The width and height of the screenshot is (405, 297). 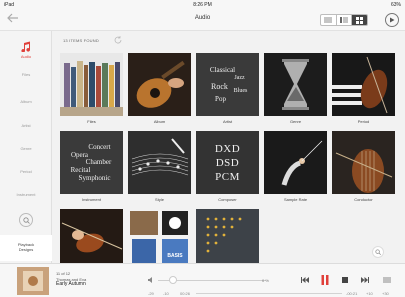 What do you see at coordinates (159, 199) in the screenshot?
I see `tile-label: Style` at bounding box center [159, 199].